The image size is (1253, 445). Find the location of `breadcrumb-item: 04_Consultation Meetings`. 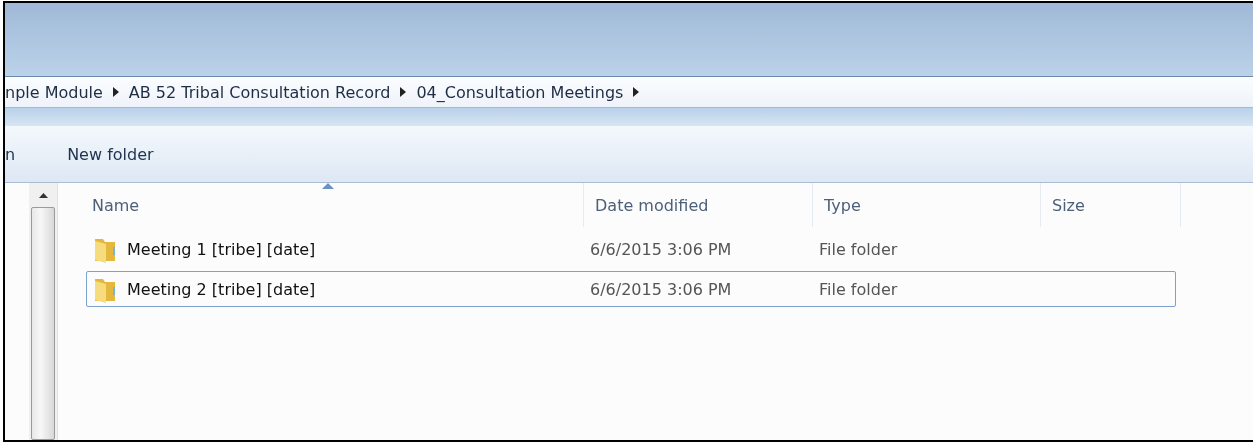

breadcrumb-item: 04_Consultation Meetings is located at coordinates (520, 92).